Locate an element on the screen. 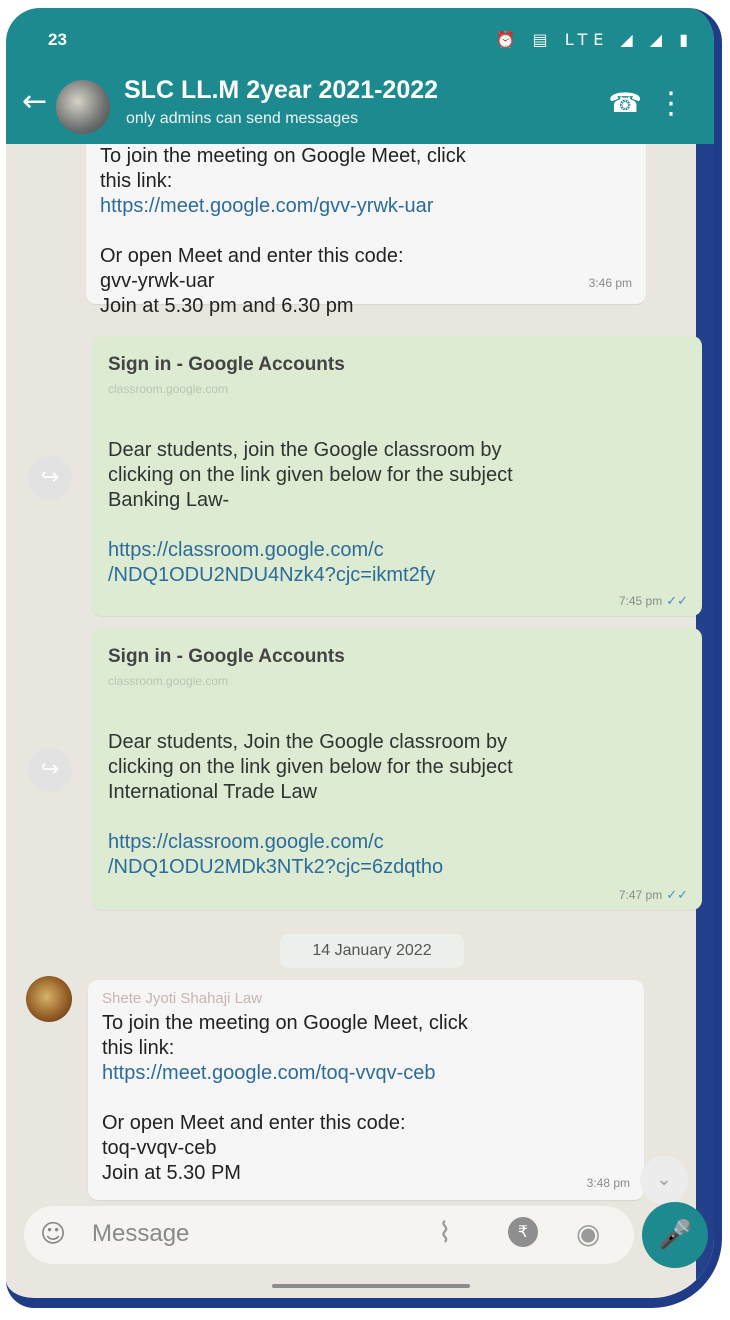 This screenshot has width=730, height=1320. sender-name: Shete Jyoti Shahaji Law is located at coordinates (366, 998).